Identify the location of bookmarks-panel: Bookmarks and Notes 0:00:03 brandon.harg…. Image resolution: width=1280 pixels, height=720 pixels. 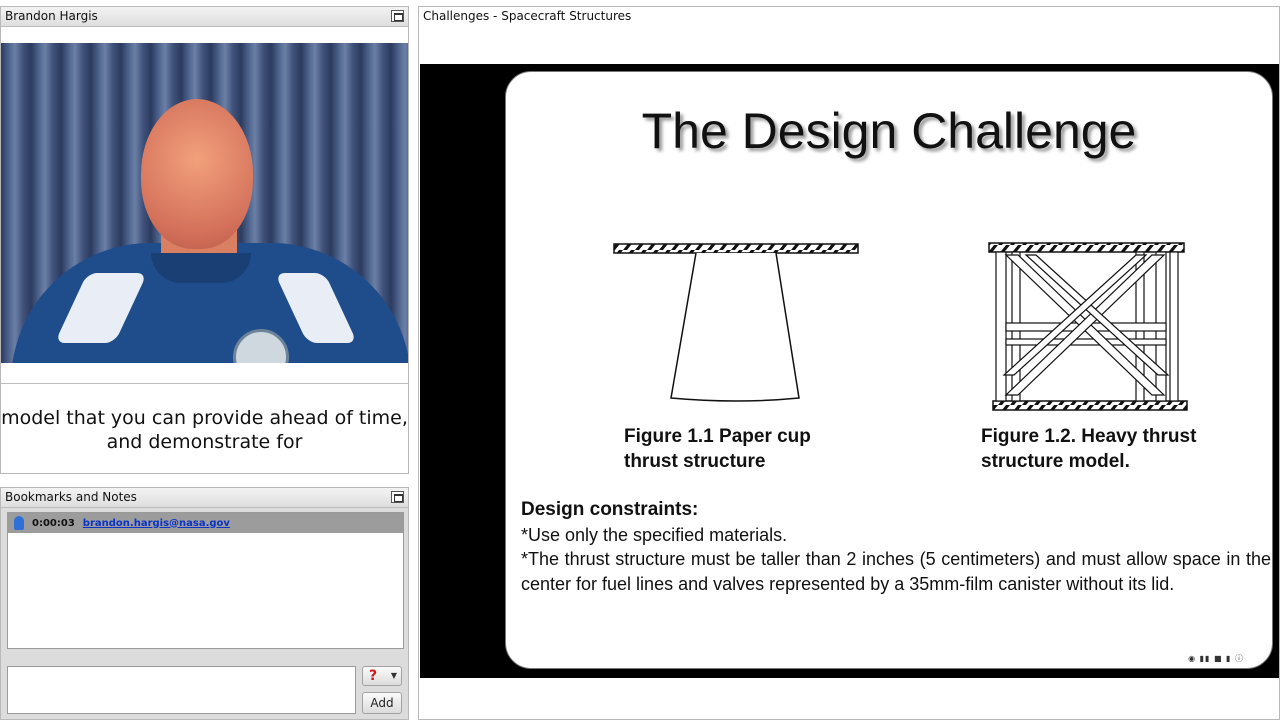
(204, 603).